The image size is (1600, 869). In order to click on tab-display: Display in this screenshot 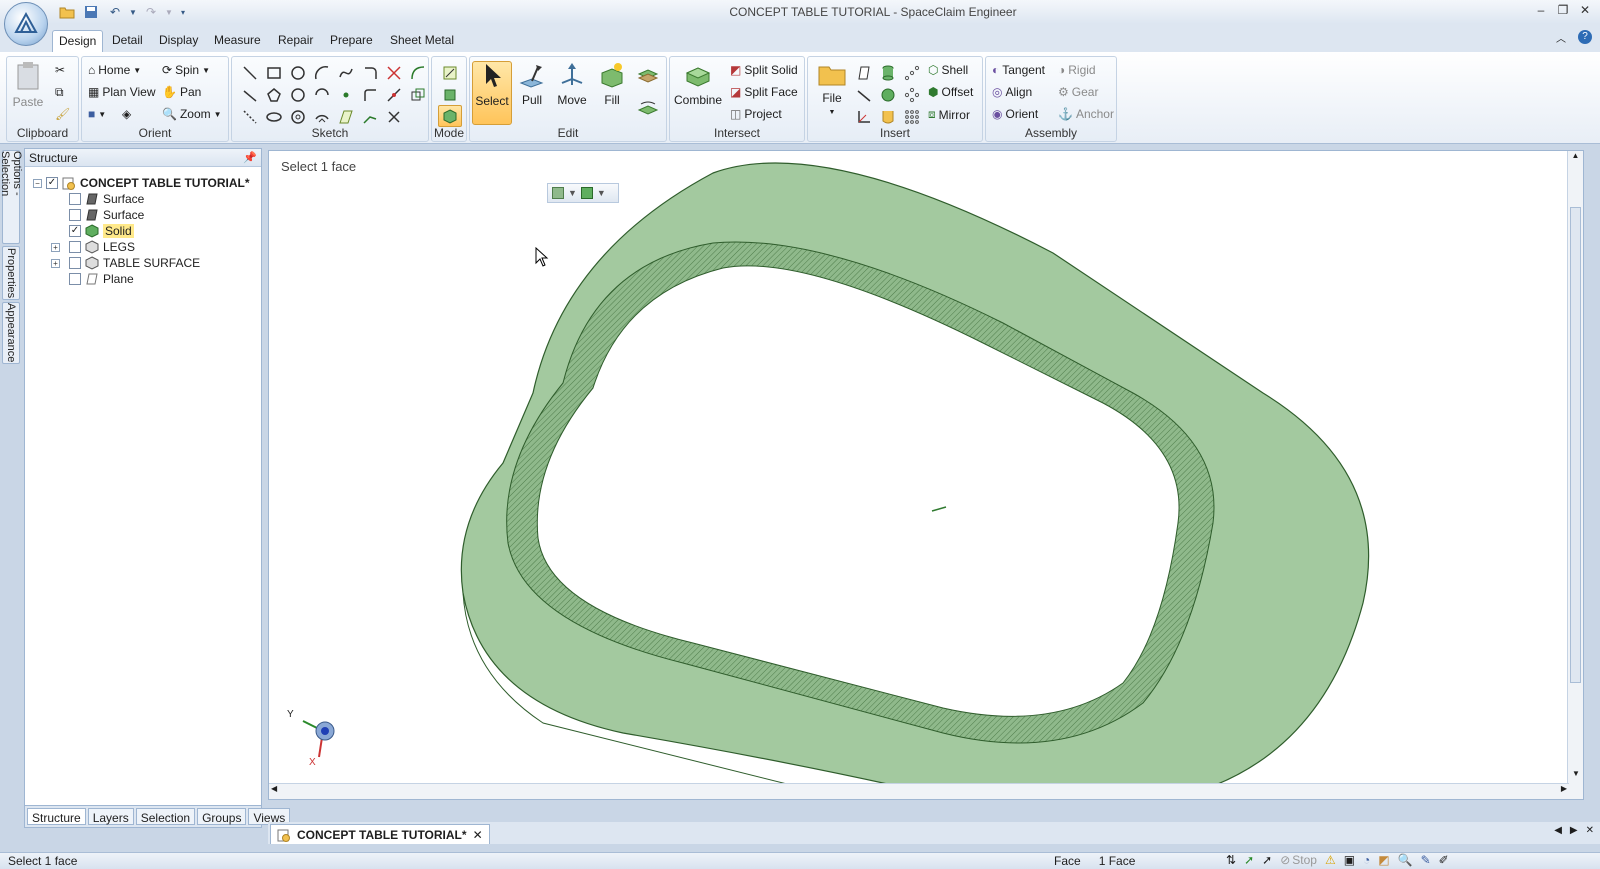, I will do `click(178, 41)`.